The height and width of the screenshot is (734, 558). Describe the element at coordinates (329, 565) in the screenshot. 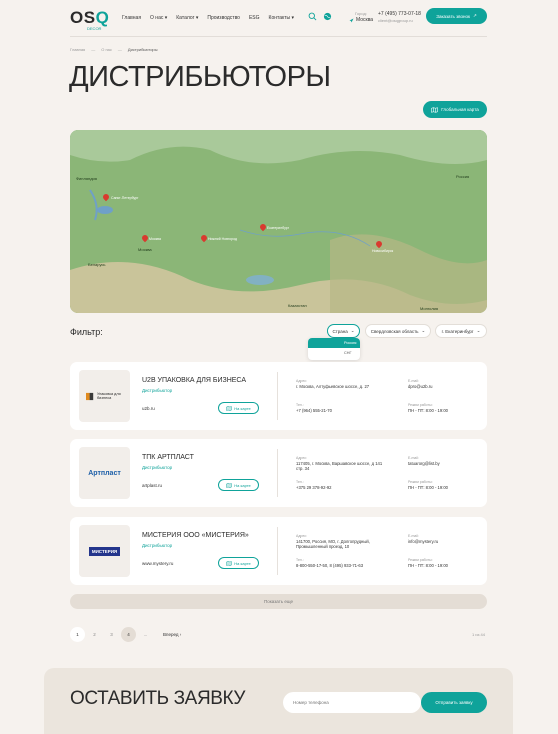

I see `phone-value: 8-800-550-17-50, 8 (495) 933-71-63` at that location.